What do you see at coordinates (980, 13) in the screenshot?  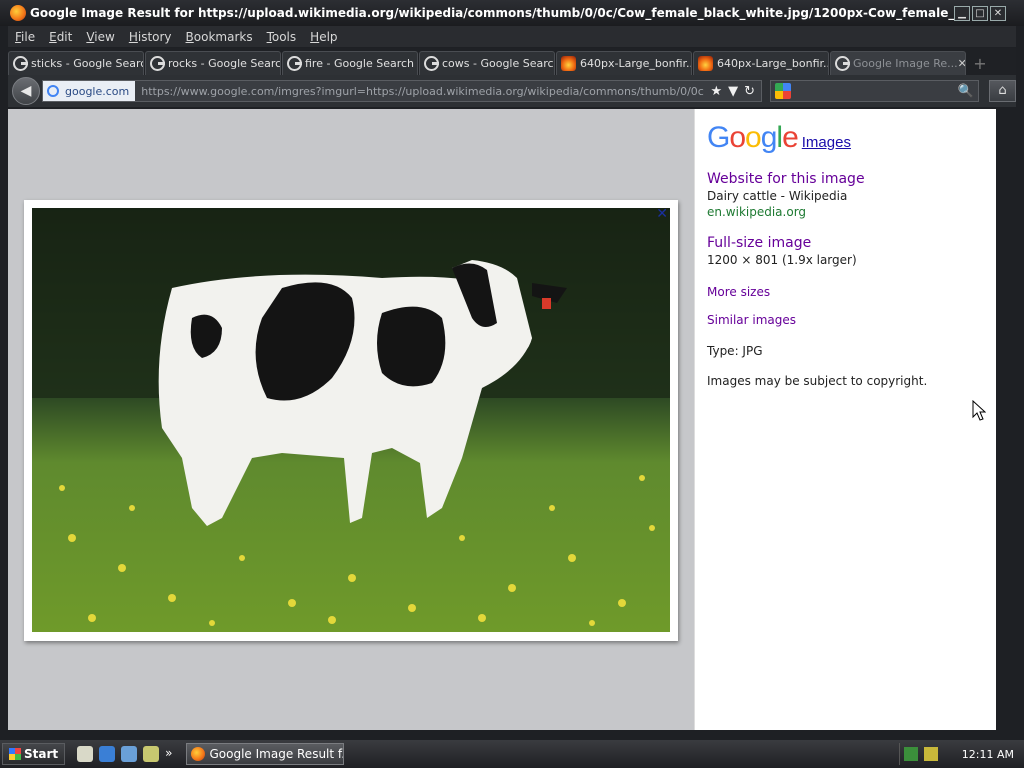 I see `maximize-button: □` at bounding box center [980, 13].